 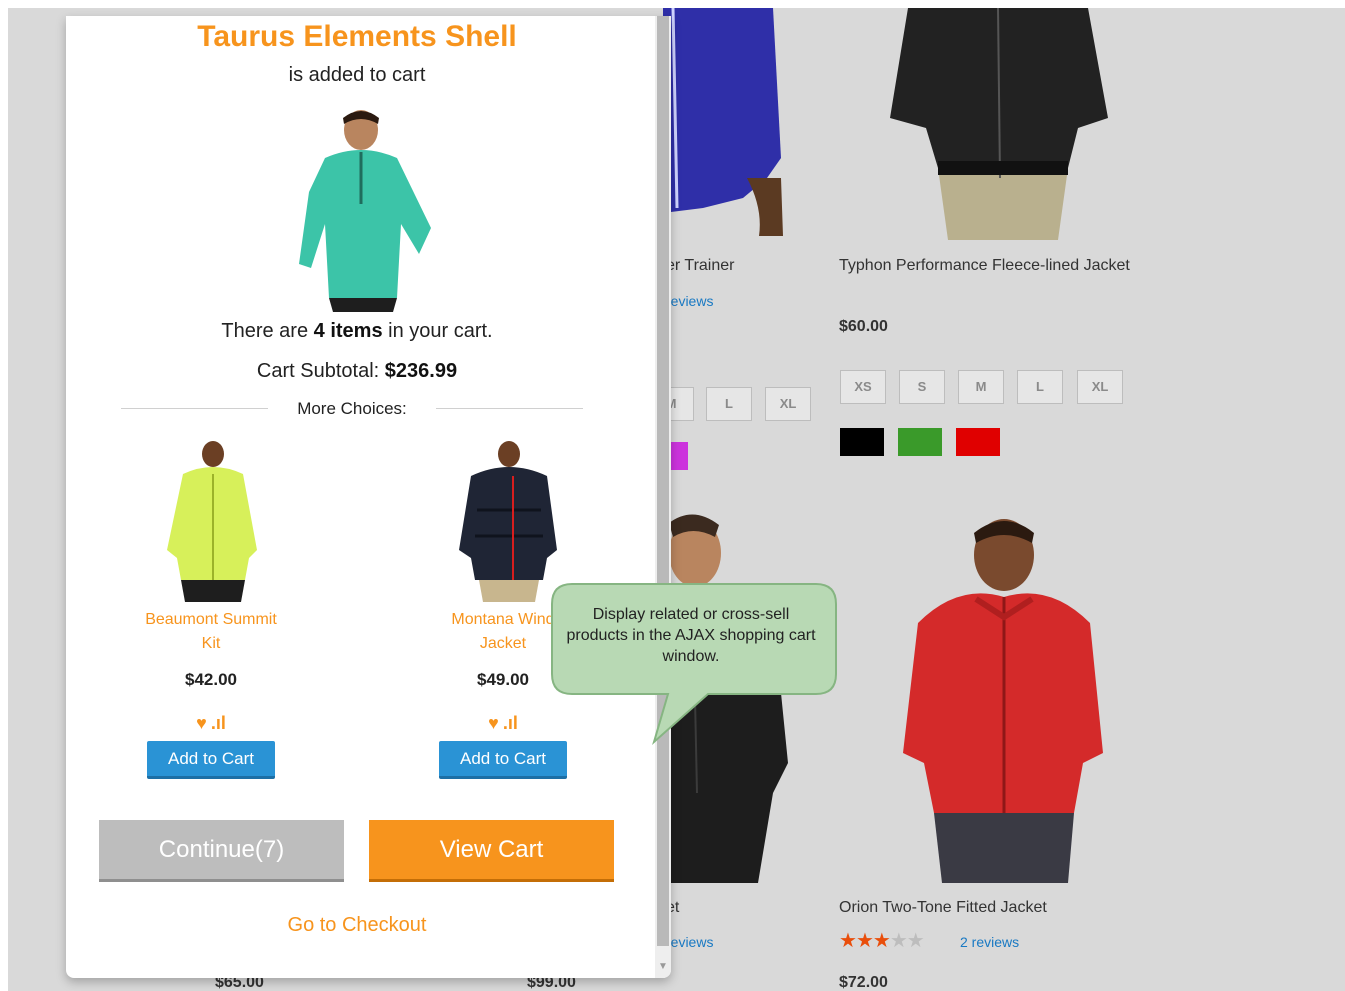 What do you see at coordinates (421, 371) in the screenshot?
I see `subtotal-value: $236.99` at bounding box center [421, 371].